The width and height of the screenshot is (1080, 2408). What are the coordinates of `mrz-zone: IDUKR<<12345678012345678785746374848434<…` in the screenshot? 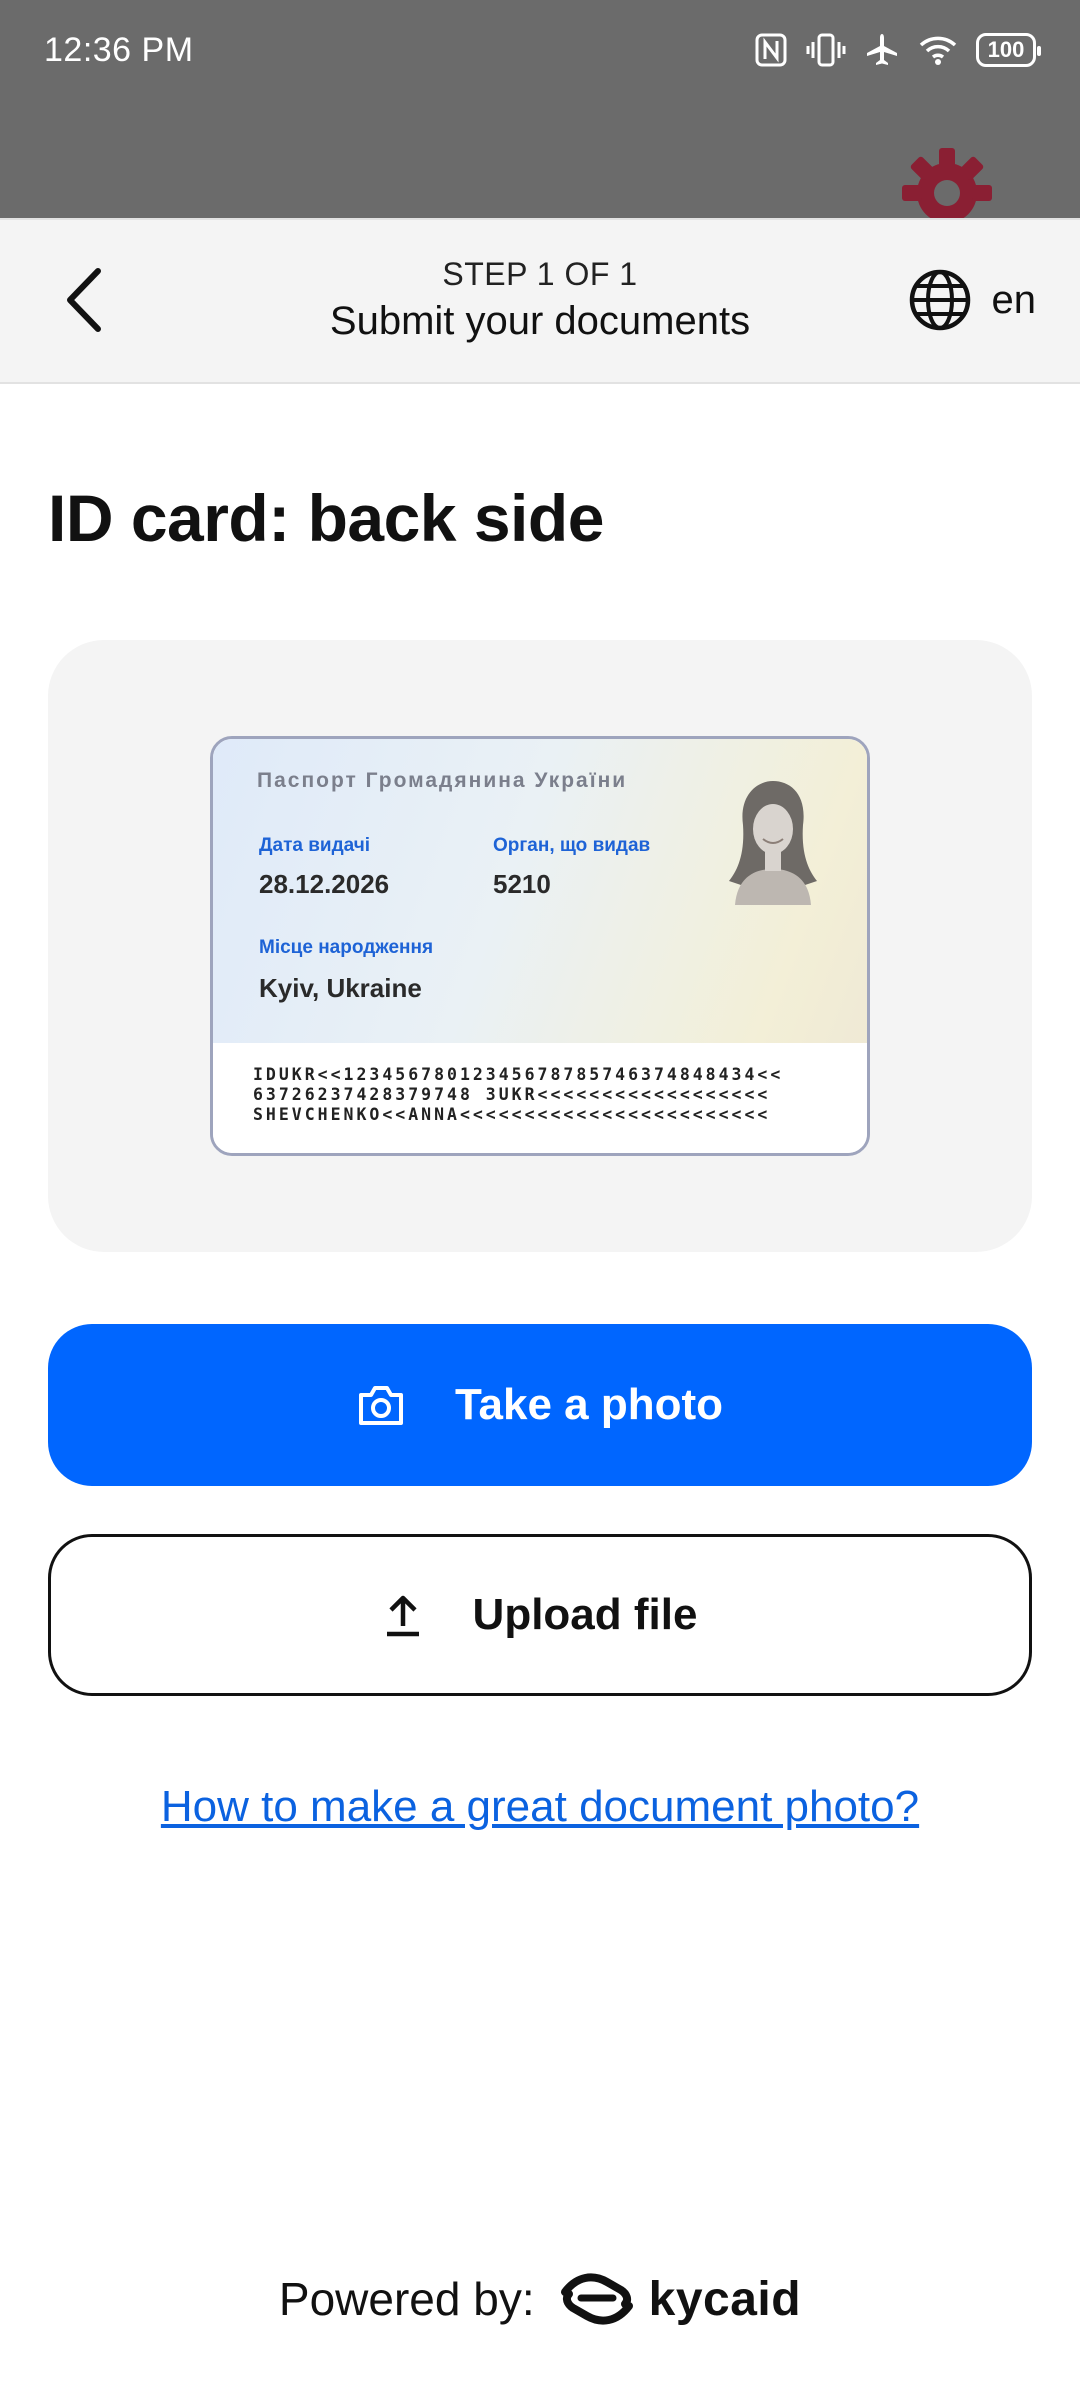 It's located at (540, 1098).